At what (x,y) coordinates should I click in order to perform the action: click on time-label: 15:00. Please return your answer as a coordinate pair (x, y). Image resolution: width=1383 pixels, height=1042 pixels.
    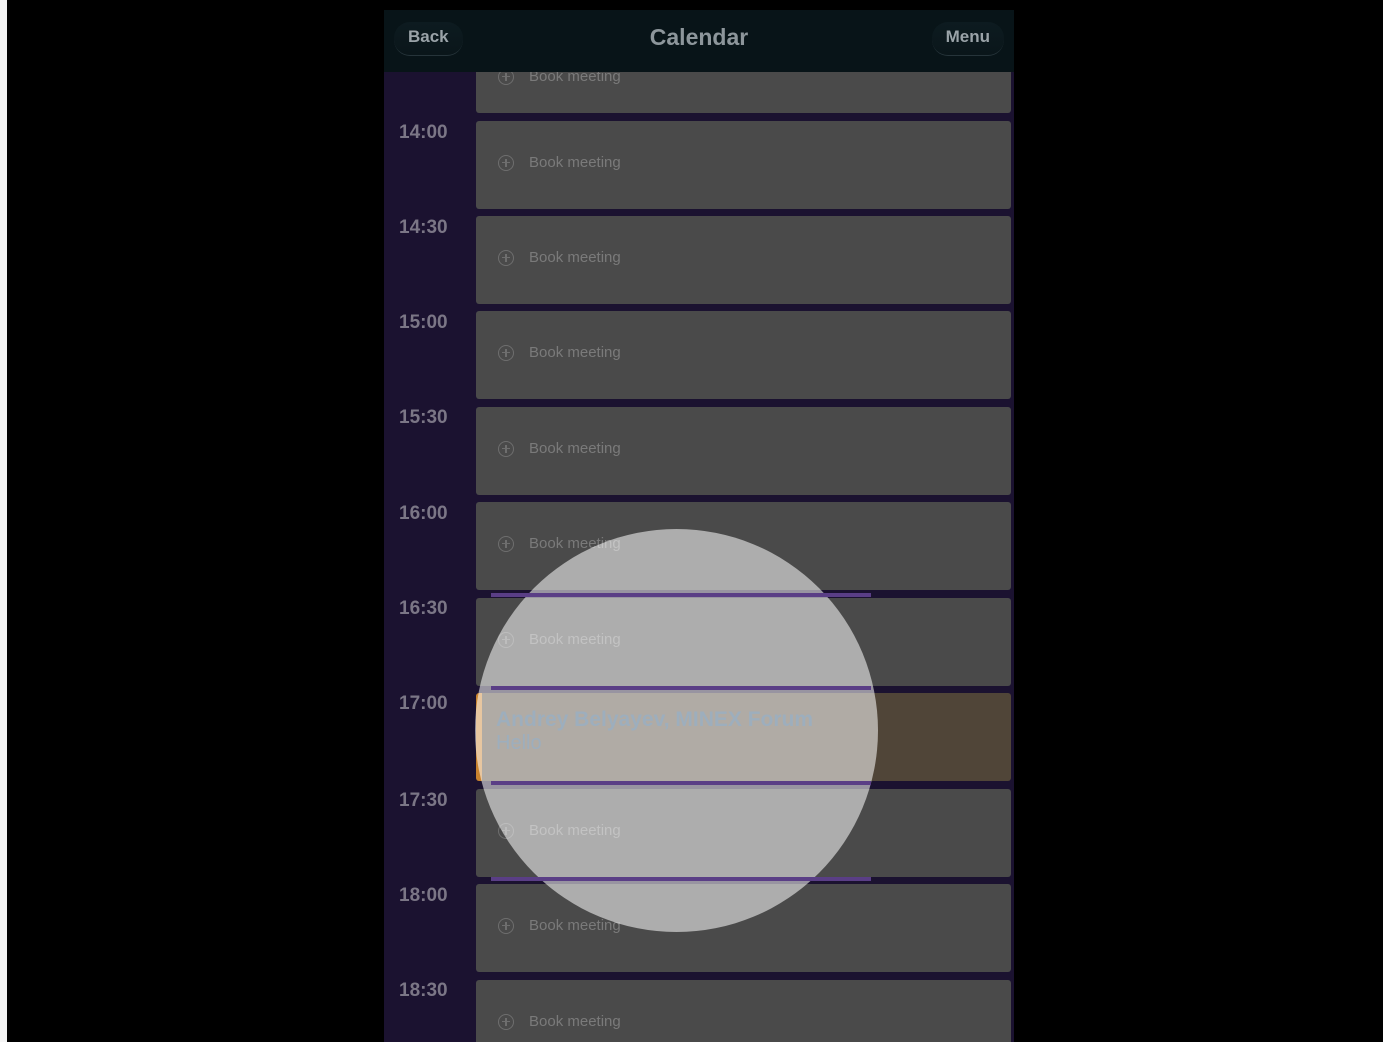
    Looking at the image, I should click on (423, 322).